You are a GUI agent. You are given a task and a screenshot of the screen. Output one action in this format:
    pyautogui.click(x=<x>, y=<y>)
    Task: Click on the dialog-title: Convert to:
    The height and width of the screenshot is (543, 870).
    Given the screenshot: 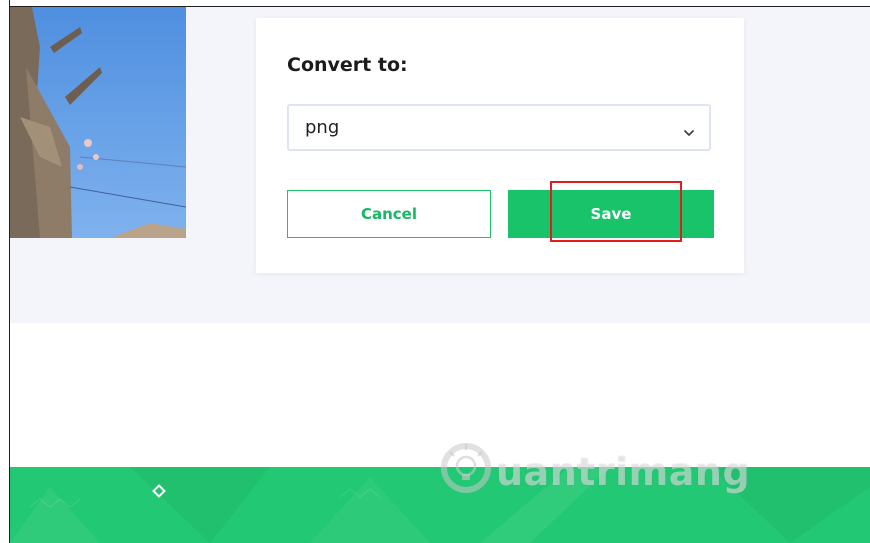 What is the action you would take?
    pyautogui.click(x=347, y=65)
    